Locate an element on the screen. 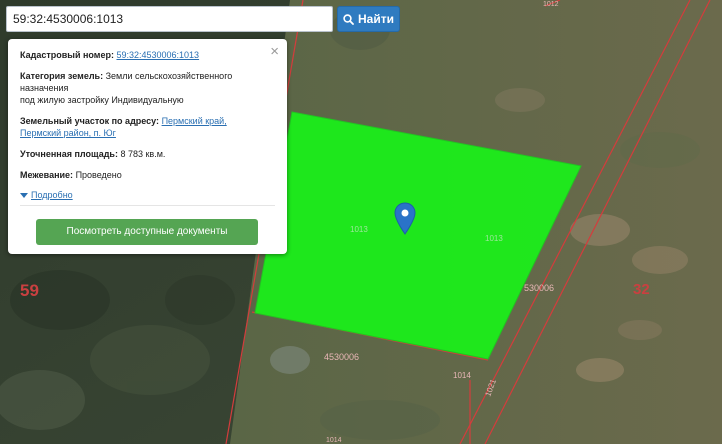  triangle-down-icon is located at coordinates (24, 195).